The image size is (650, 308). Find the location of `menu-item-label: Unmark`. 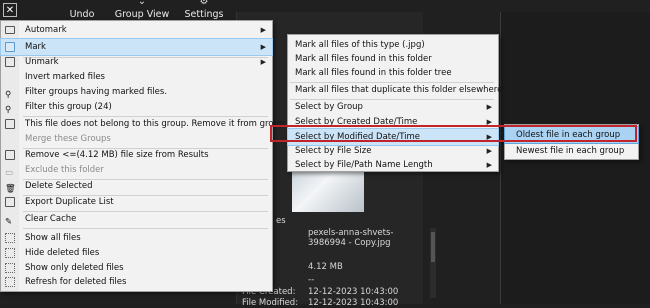

menu-item-label: Unmark is located at coordinates (42, 62).